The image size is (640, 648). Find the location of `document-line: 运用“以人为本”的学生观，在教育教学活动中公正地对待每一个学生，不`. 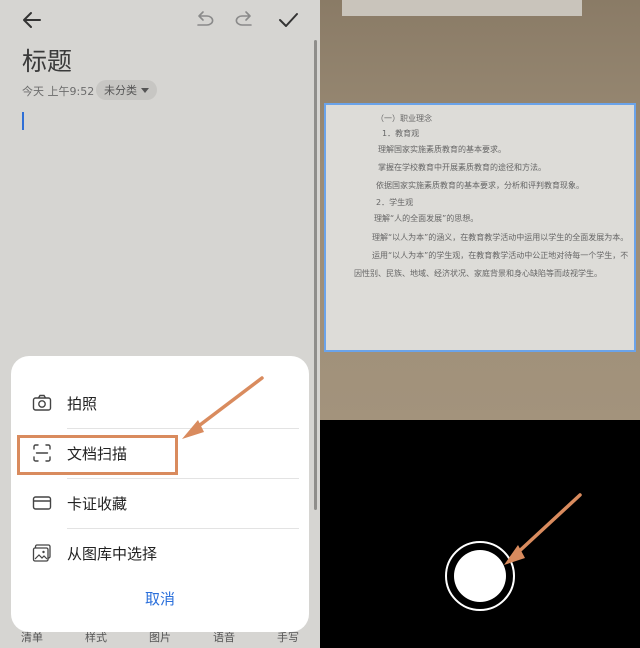

document-line: 运用“以人为本”的学生观，在教育教学活动中公正地对待每一个学生，不 is located at coordinates (500, 255).